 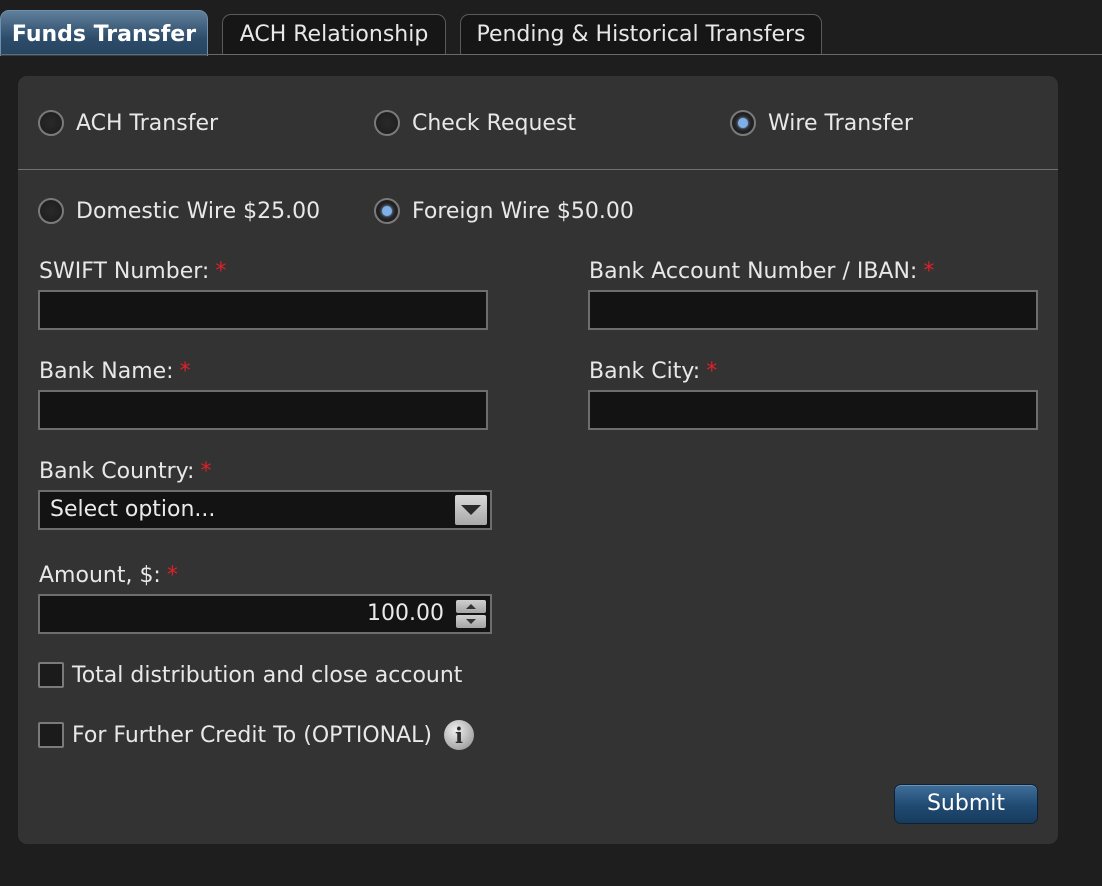 I want to click on bank-account-iban-label: Bank Account Number / IBAN: *, so click(x=761, y=271).